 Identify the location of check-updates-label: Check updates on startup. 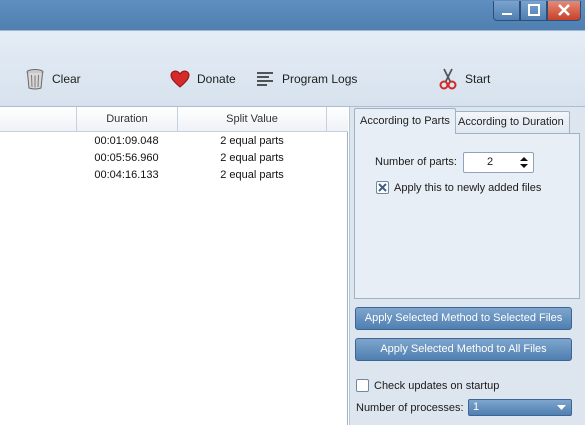
(437, 386).